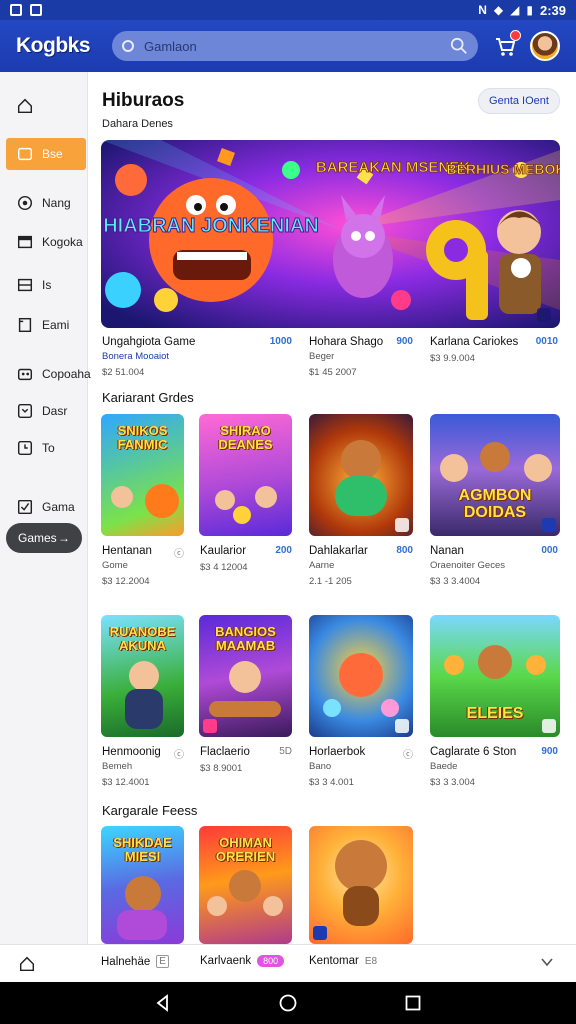  Describe the element at coordinates (246, 760) in the screenshot. I see `game-card: Flaclaerio 5D $3 8.9001` at that location.